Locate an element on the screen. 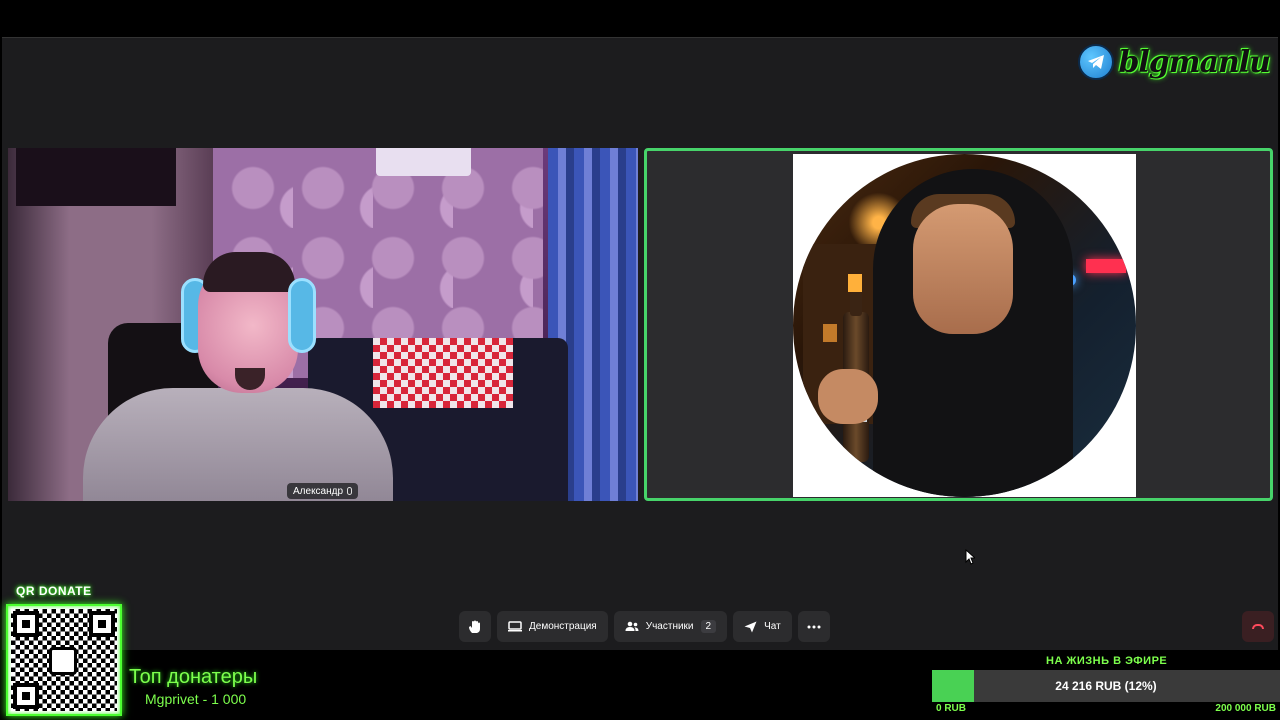 The width and height of the screenshot is (1280, 720). screen-share-label: Демонстрация is located at coordinates (563, 626).